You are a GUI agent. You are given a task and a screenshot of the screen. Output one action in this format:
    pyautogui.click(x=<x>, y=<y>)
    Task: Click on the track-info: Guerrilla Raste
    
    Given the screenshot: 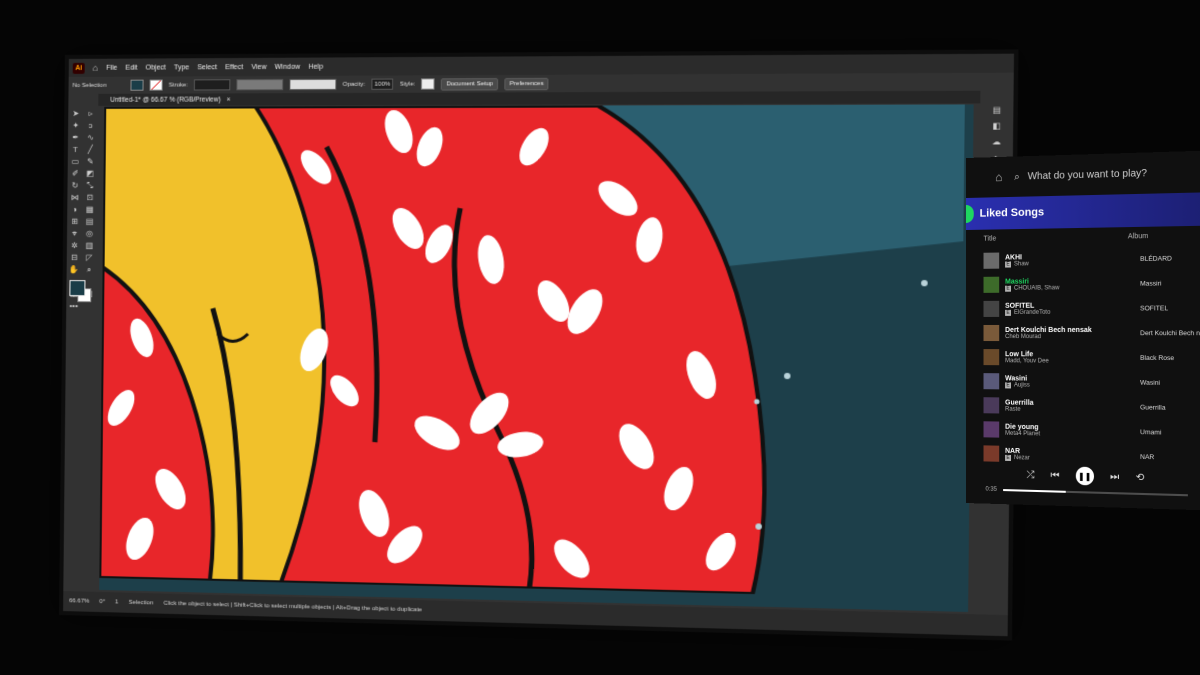 What is the action you would take?
    pyautogui.click(x=1065, y=406)
    